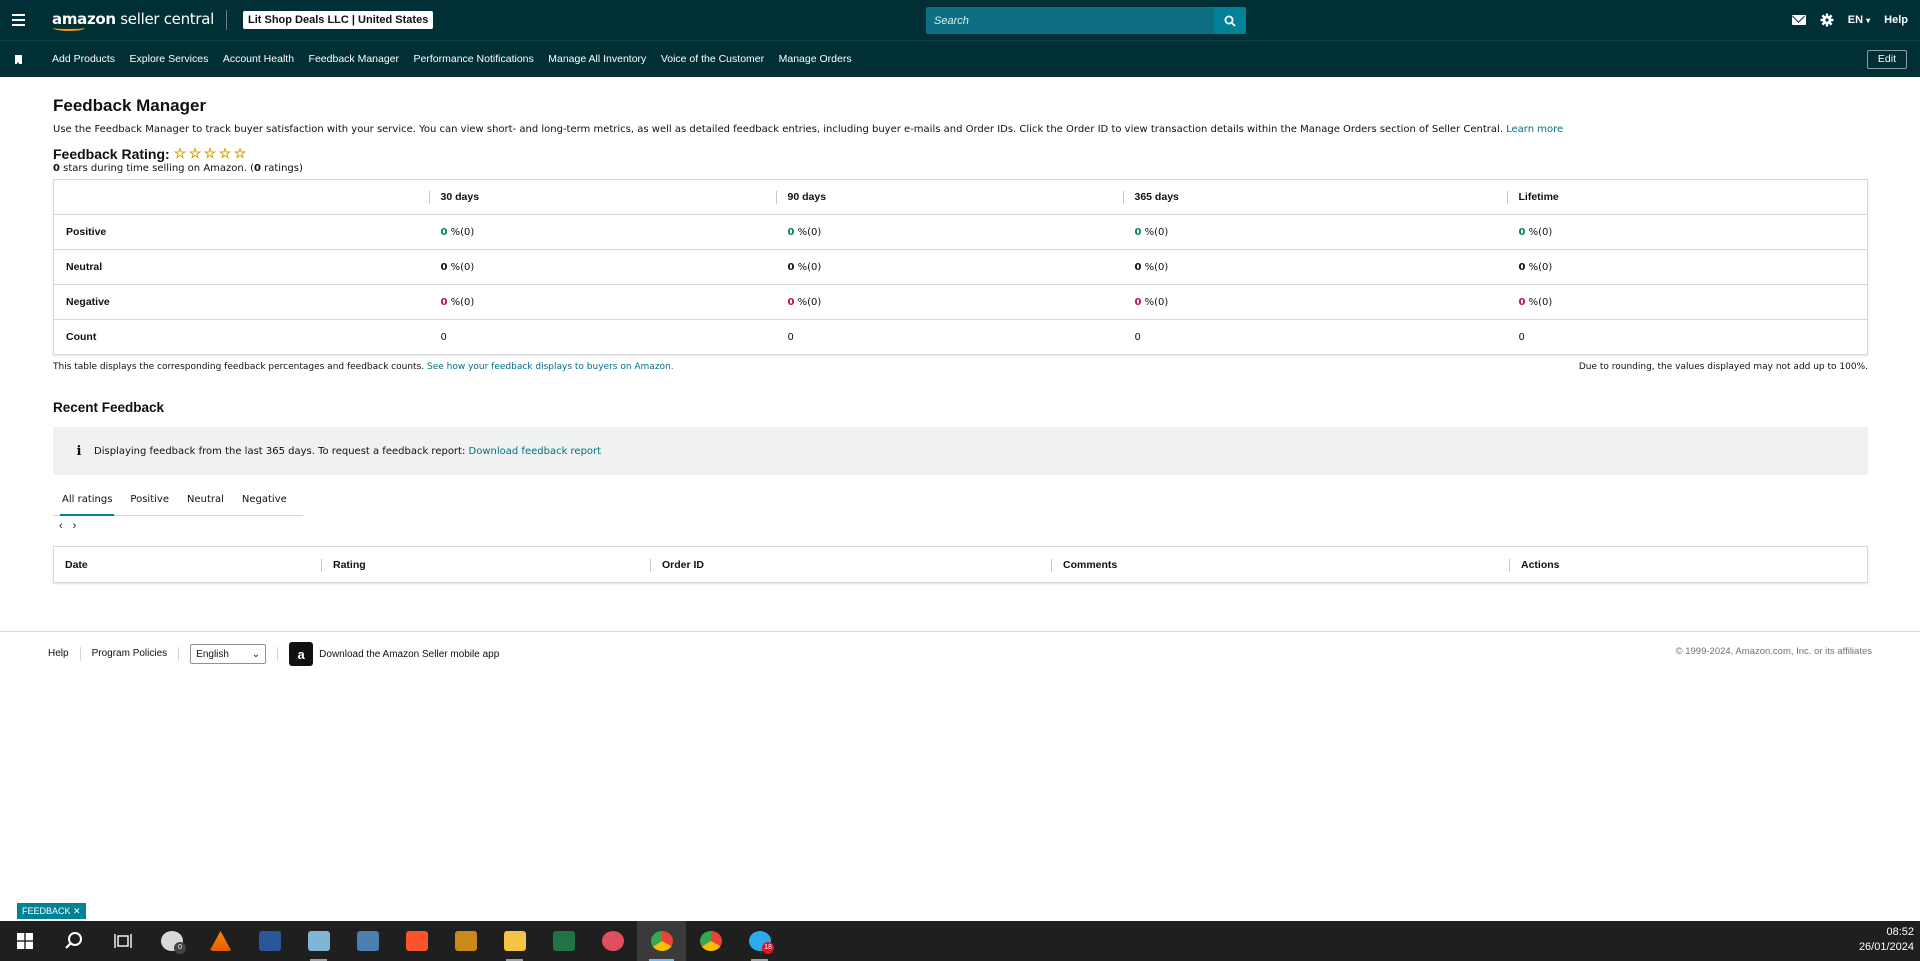 The width and height of the screenshot is (1920, 961). What do you see at coordinates (677, 565) in the screenshot?
I see `col-order-id: Order ID` at bounding box center [677, 565].